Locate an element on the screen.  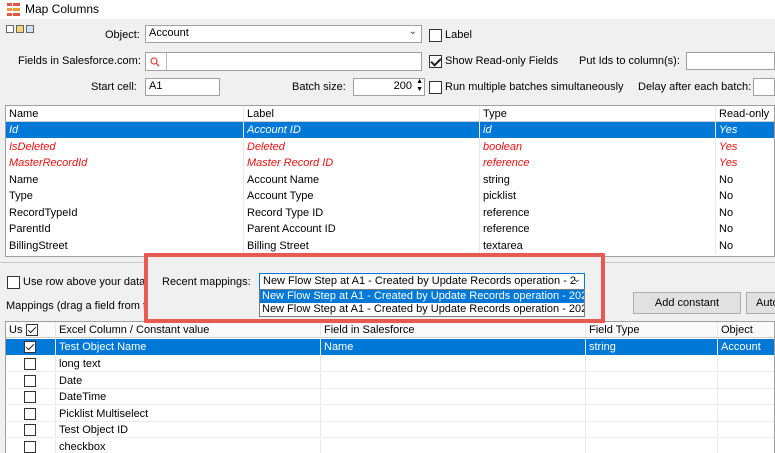
multi-batch-label: Run multiple batches simultaneously is located at coordinates (534, 87).